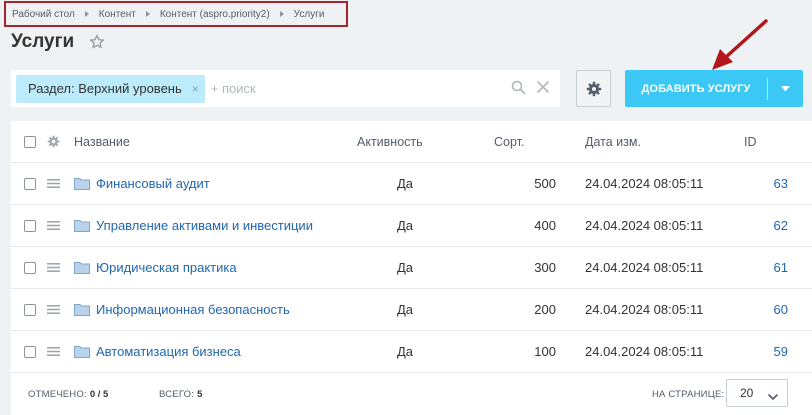 This screenshot has height=415, width=812. What do you see at coordinates (68, 394) in the screenshot?
I see `selected-count: ОТМЕЧЕНО: 0 / 5` at bounding box center [68, 394].